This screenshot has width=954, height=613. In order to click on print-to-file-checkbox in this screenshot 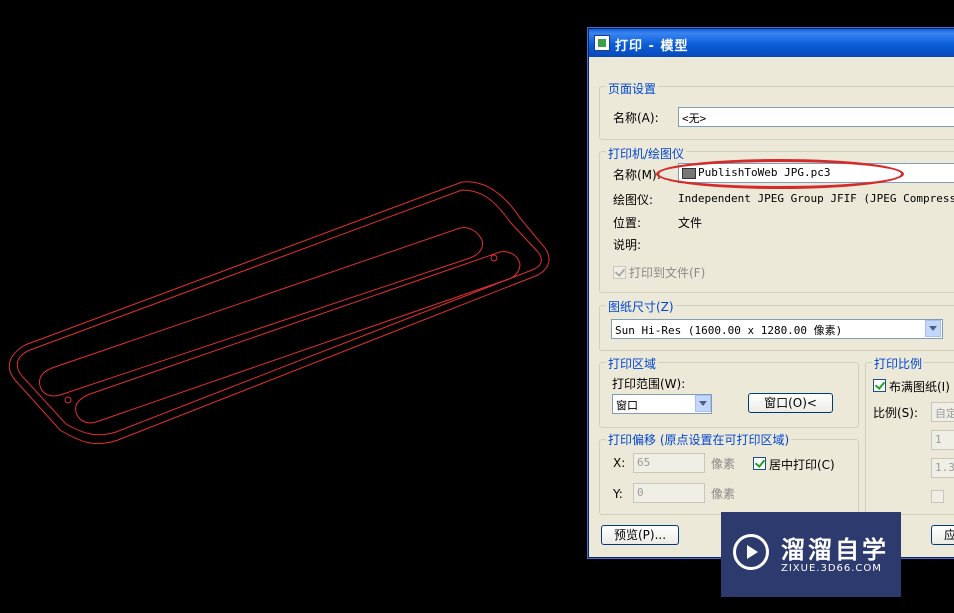, I will do `click(619, 272)`.